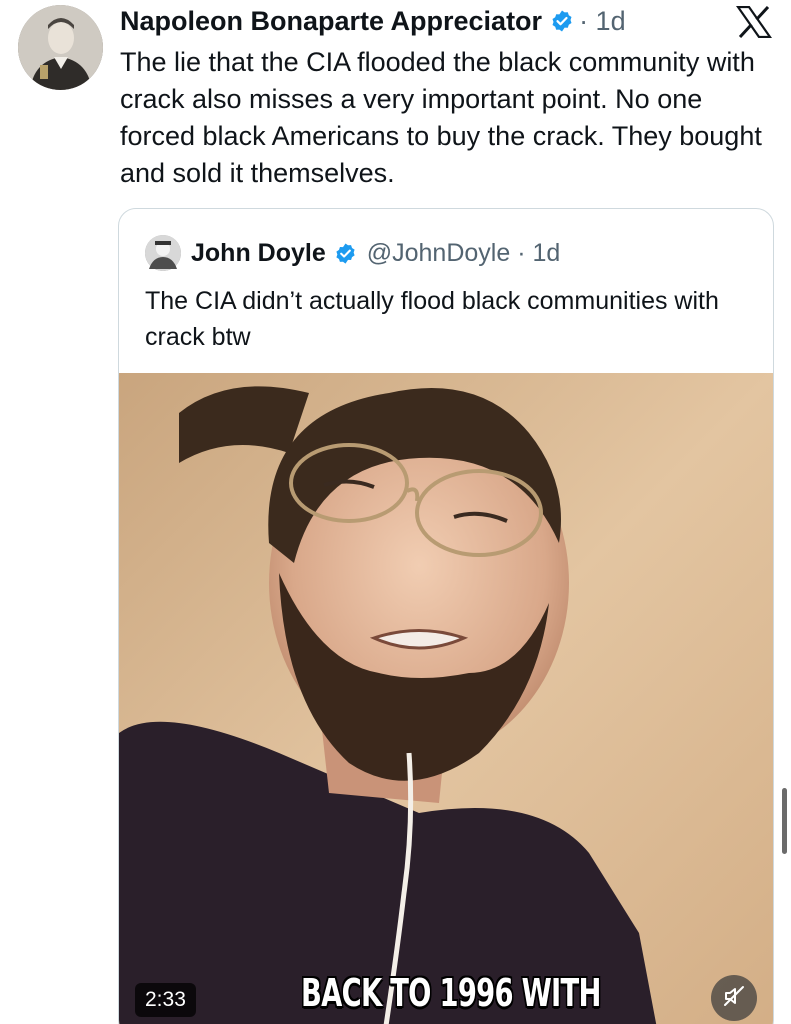  Describe the element at coordinates (754, 24) in the screenshot. I see `x-logo-icon` at that location.